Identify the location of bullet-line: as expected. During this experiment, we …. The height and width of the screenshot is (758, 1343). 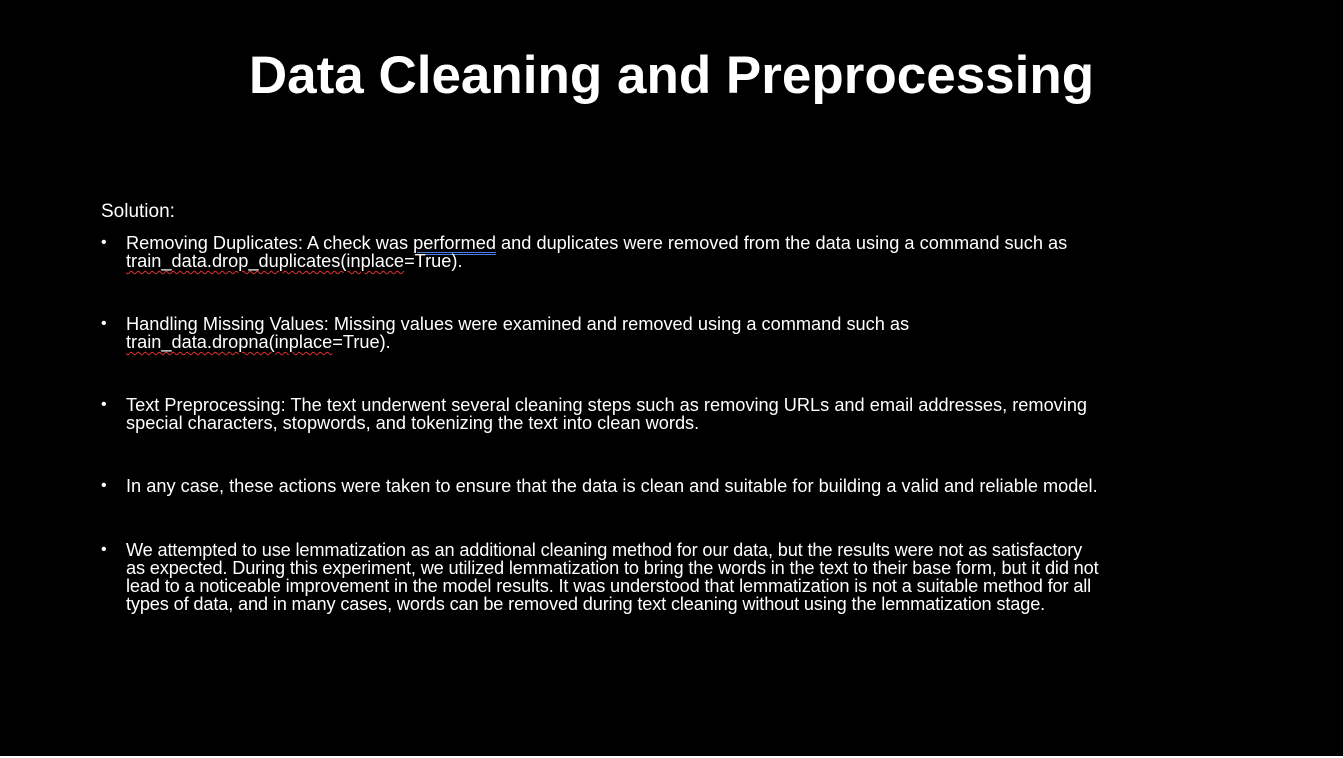
(612, 568).